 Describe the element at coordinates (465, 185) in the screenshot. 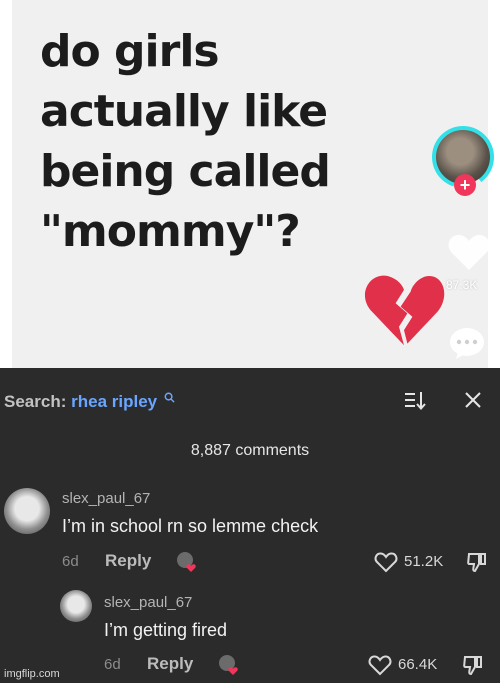

I see `plus-icon: +` at that location.